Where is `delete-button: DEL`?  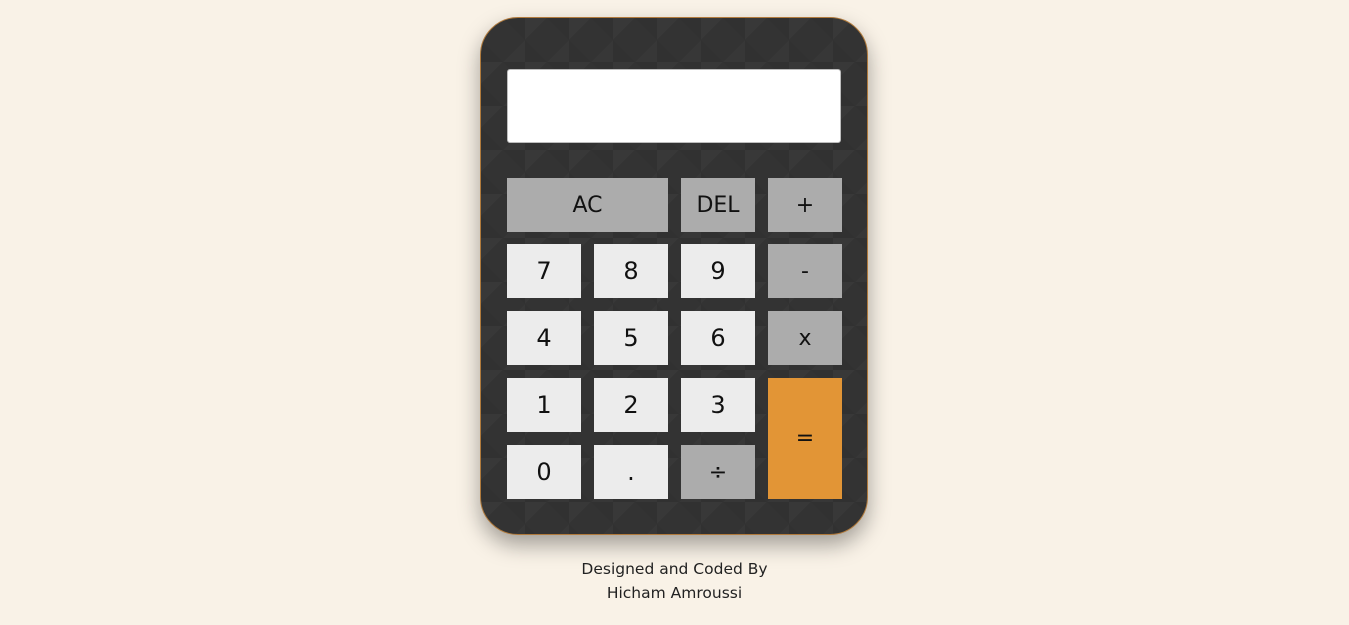 delete-button: DEL is located at coordinates (718, 205).